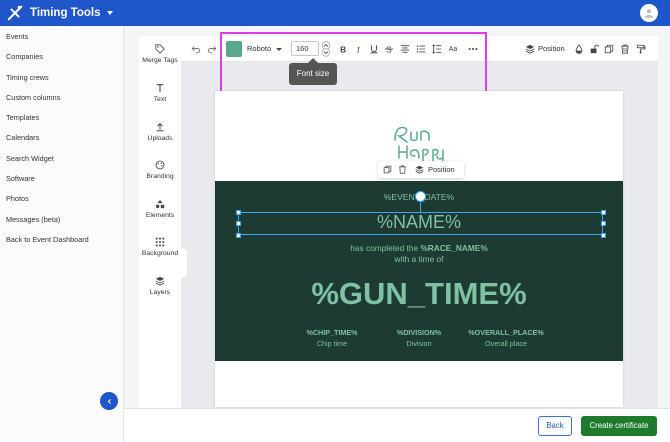 The height and width of the screenshot is (442, 670). I want to click on stat-chip-time: %CHIP_TIME% Chip time, so click(332, 338).